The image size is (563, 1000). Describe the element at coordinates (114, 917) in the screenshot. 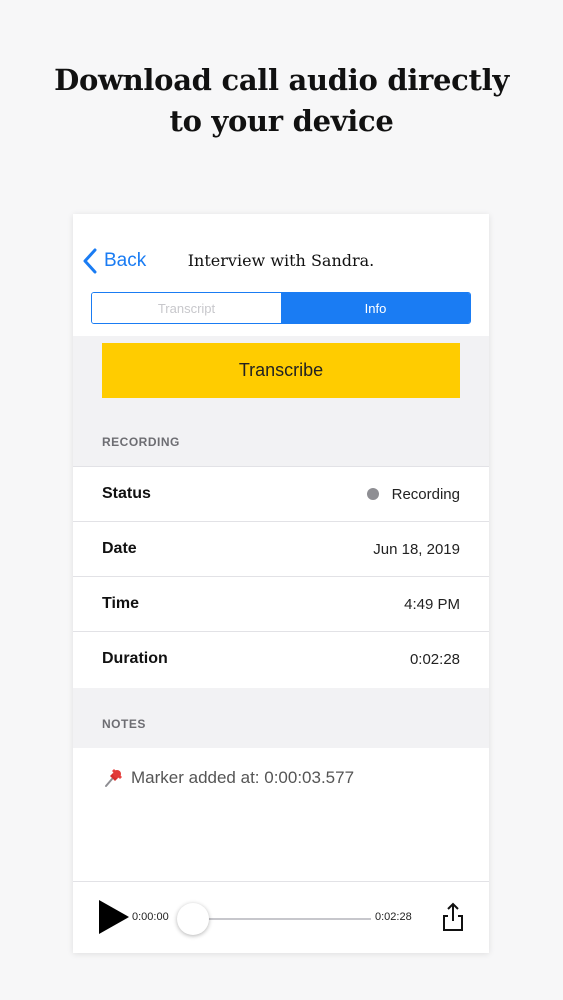

I see `play-icon` at that location.